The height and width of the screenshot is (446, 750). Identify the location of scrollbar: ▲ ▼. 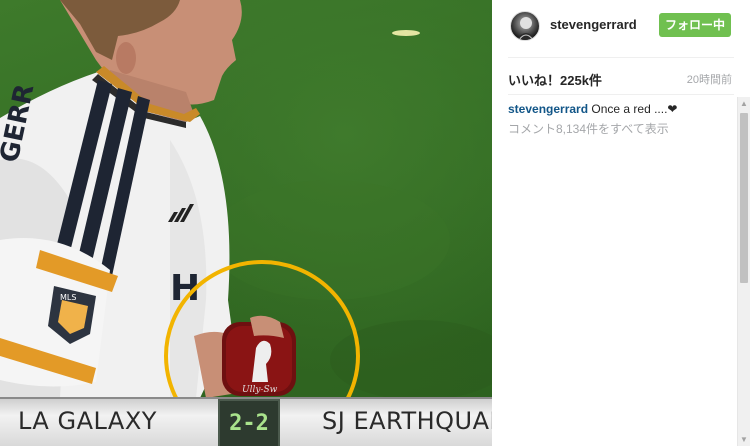
(743, 271).